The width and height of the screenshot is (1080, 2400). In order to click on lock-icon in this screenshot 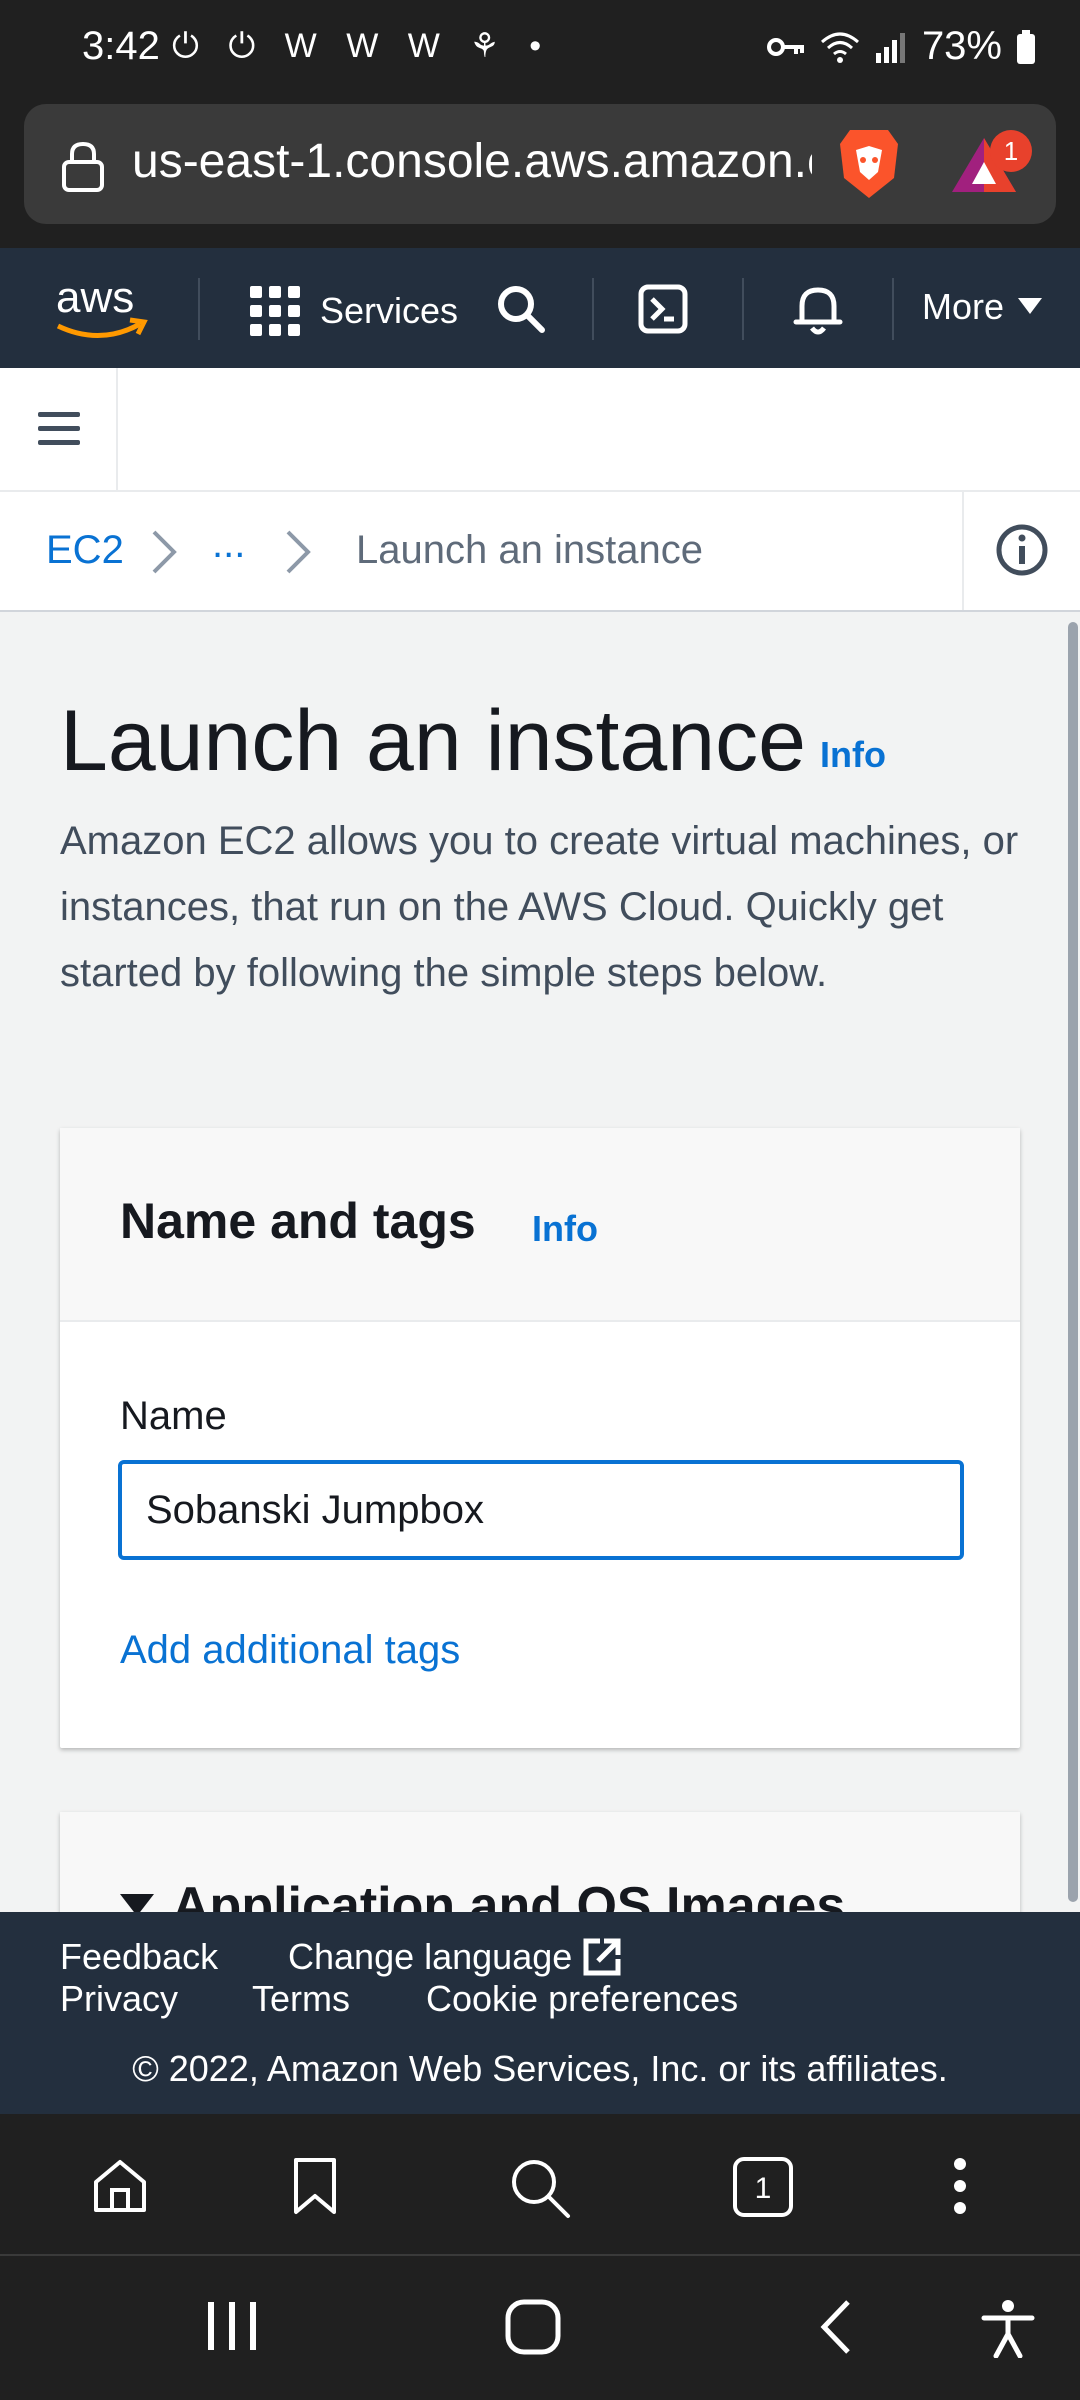, I will do `click(83, 166)`.